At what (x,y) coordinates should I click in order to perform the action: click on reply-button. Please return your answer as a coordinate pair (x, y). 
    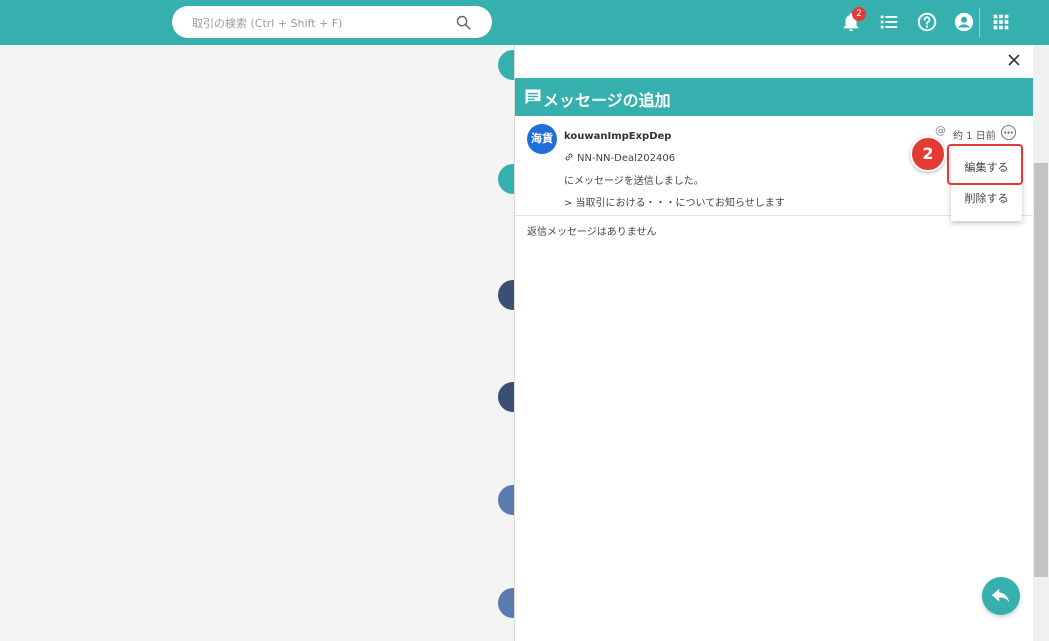
    Looking at the image, I should click on (1001, 596).